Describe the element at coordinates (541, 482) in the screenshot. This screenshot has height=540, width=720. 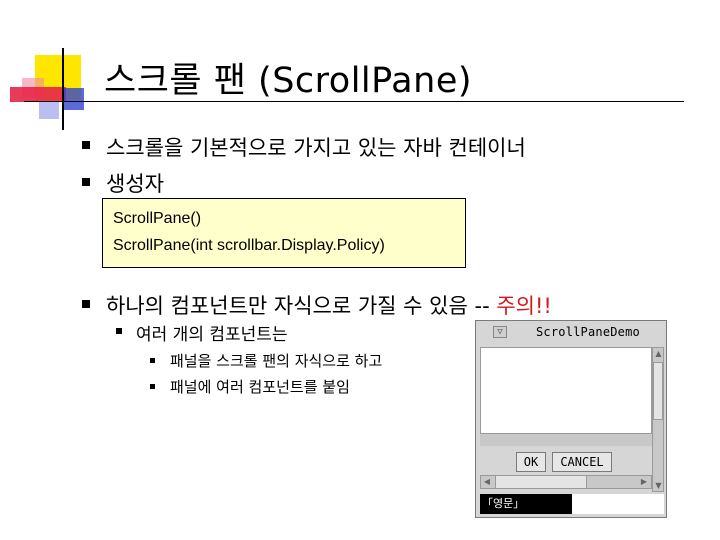
I see `horizontal-scroll-thumb` at that location.